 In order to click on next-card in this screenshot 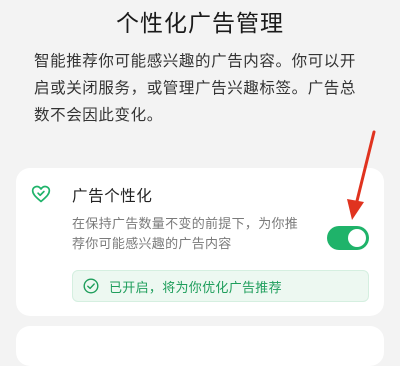, I will do `click(200, 346)`.